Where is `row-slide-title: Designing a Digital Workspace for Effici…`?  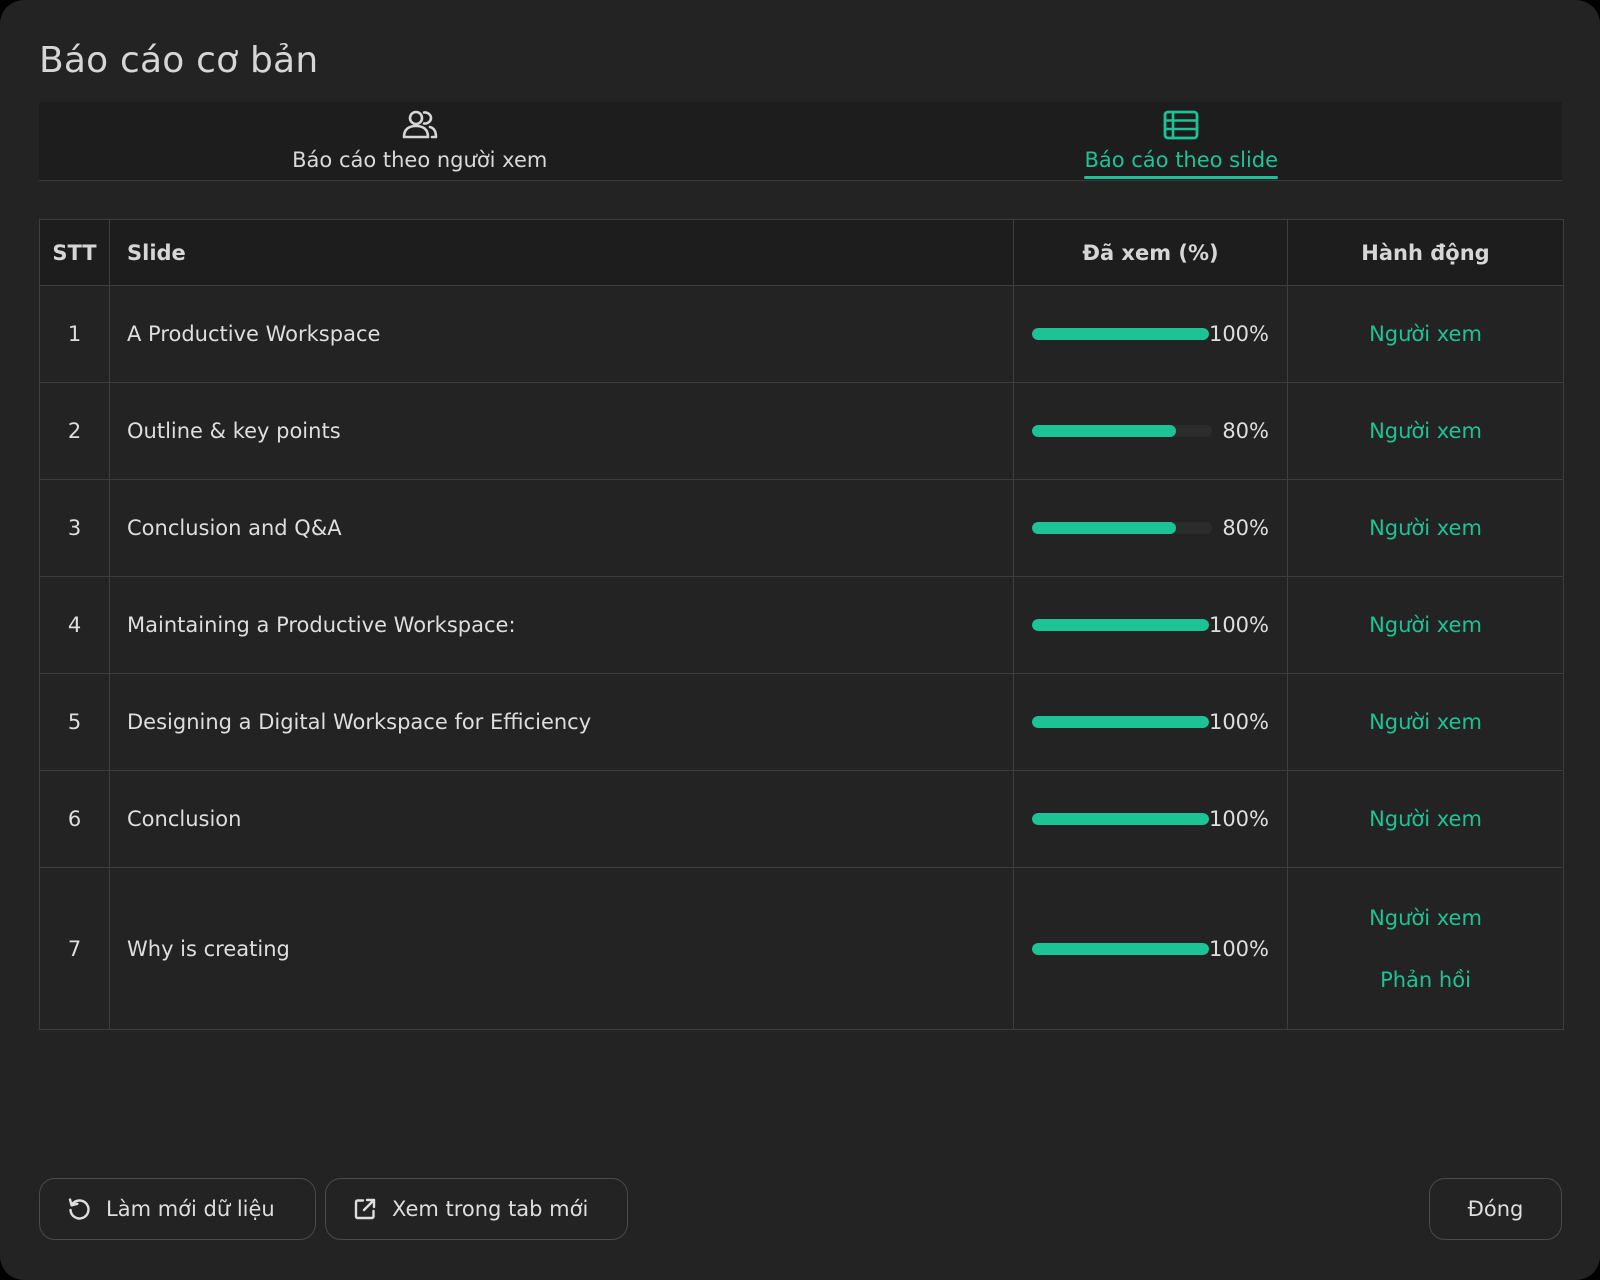
row-slide-title: Designing a Digital Workspace for Effici… is located at coordinates (561, 722).